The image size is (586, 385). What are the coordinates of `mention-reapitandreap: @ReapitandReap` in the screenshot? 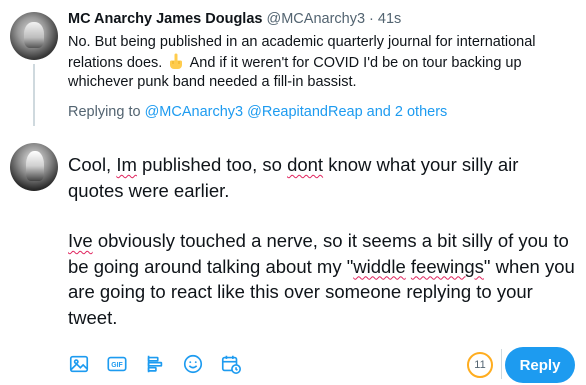 It's located at (305, 112).